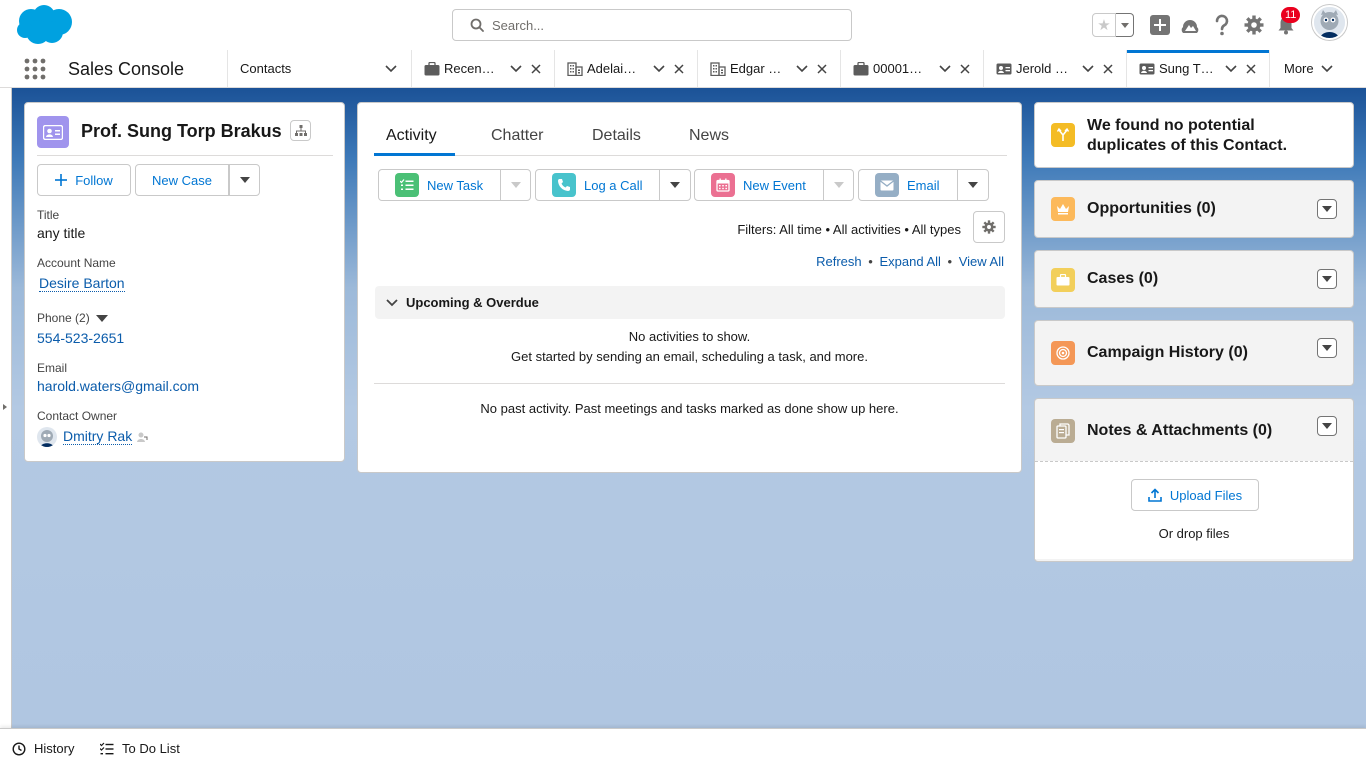 This screenshot has height=768, width=1366. I want to click on email-dropdown, so click(973, 185).